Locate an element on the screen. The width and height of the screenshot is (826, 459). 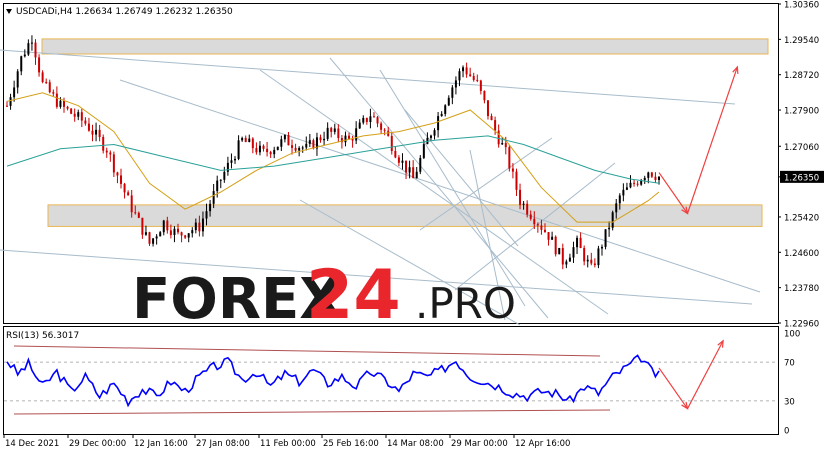
time-tick-label: 12 Jan 16:00 is located at coordinates (161, 444).